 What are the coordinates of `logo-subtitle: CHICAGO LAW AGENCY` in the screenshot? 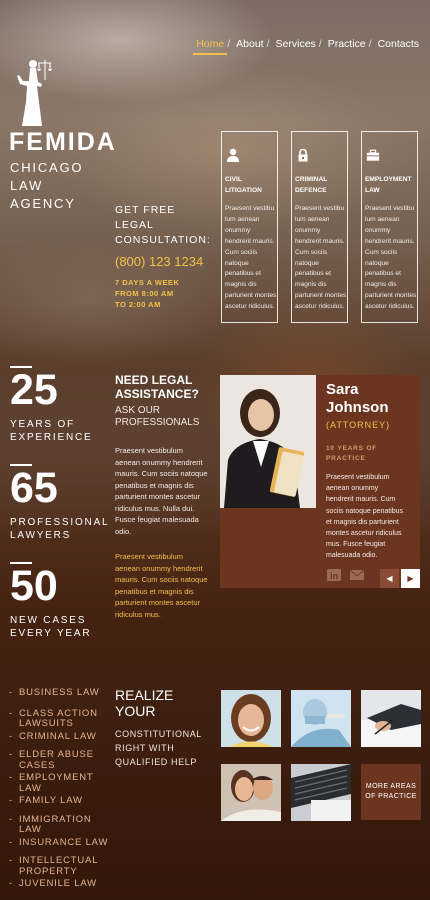 It's located at (46, 186).